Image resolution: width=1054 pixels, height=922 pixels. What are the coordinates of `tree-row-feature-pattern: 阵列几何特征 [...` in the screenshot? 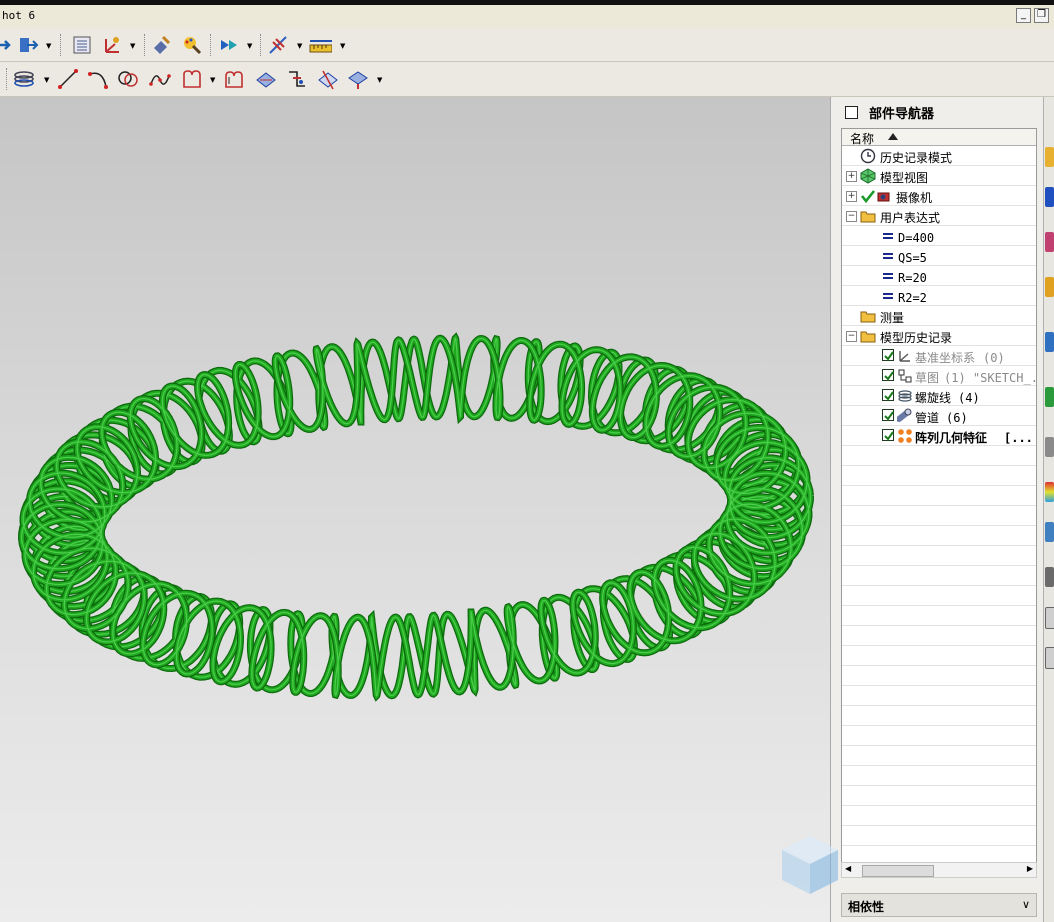 It's located at (939, 436).